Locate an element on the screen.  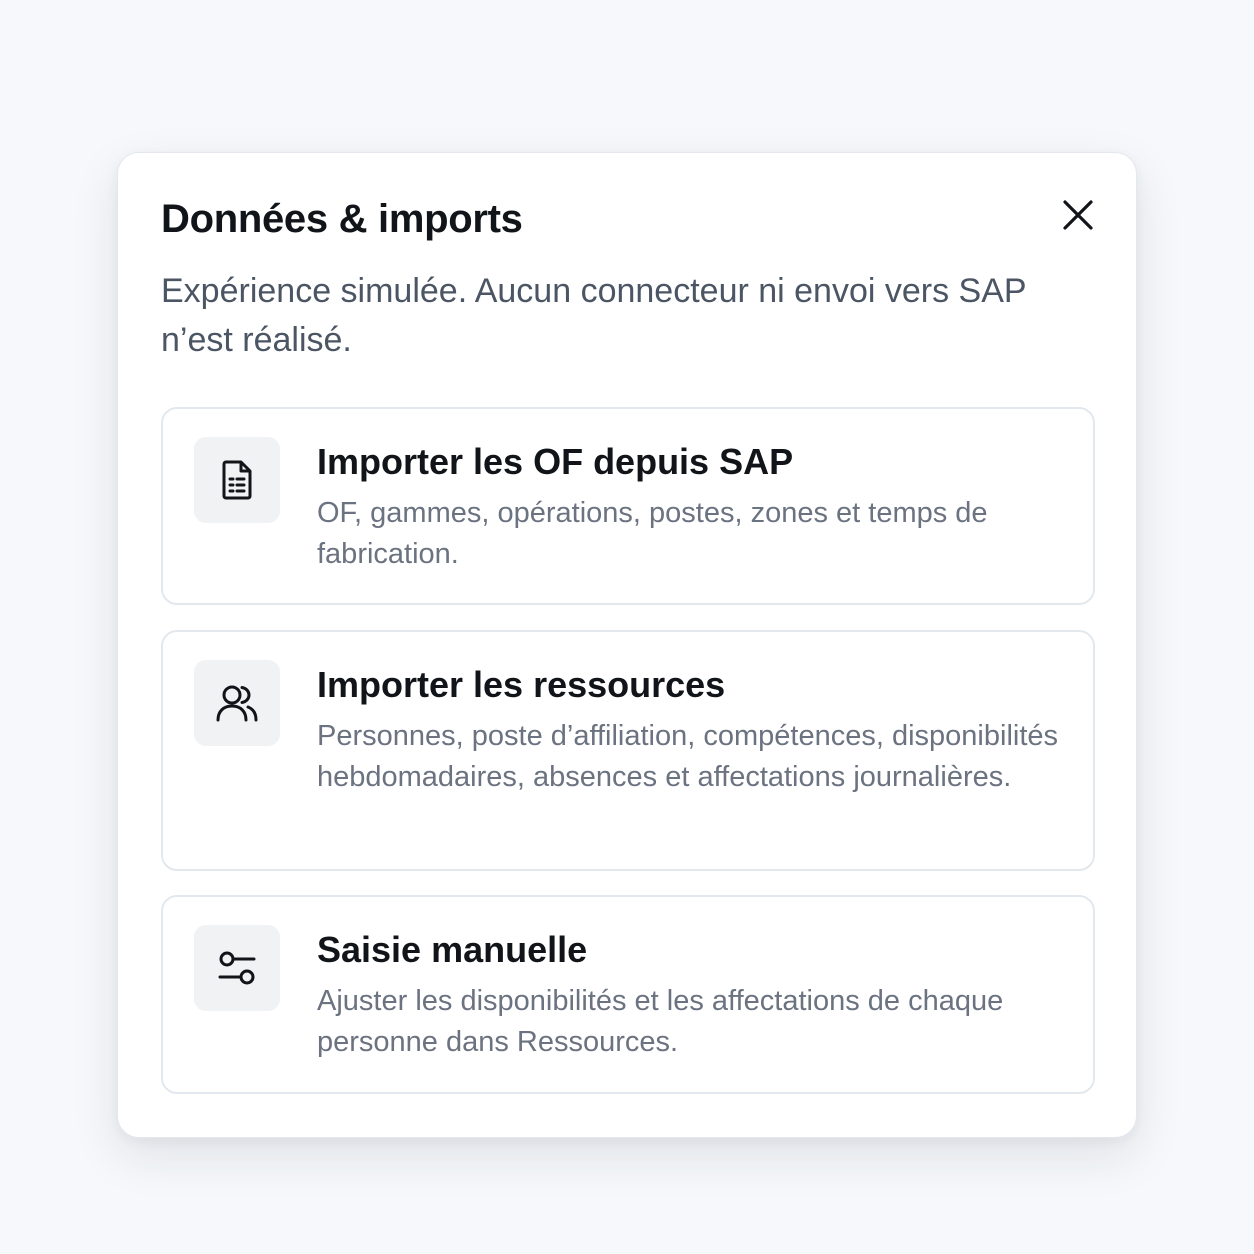
users-icon is located at coordinates (237, 703).